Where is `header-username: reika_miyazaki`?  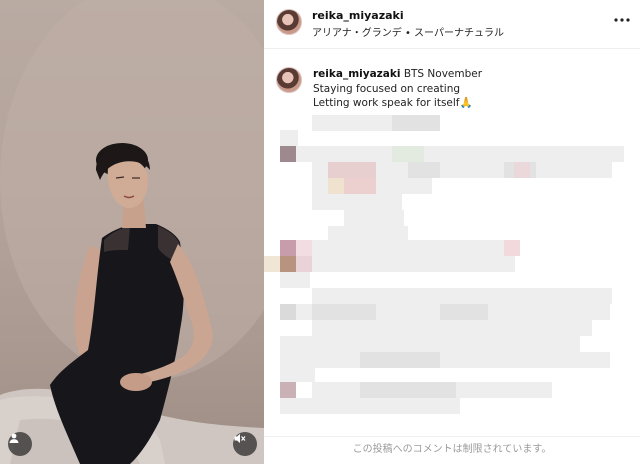 header-username: reika_miyazaki is located at coordinates (358, 15).